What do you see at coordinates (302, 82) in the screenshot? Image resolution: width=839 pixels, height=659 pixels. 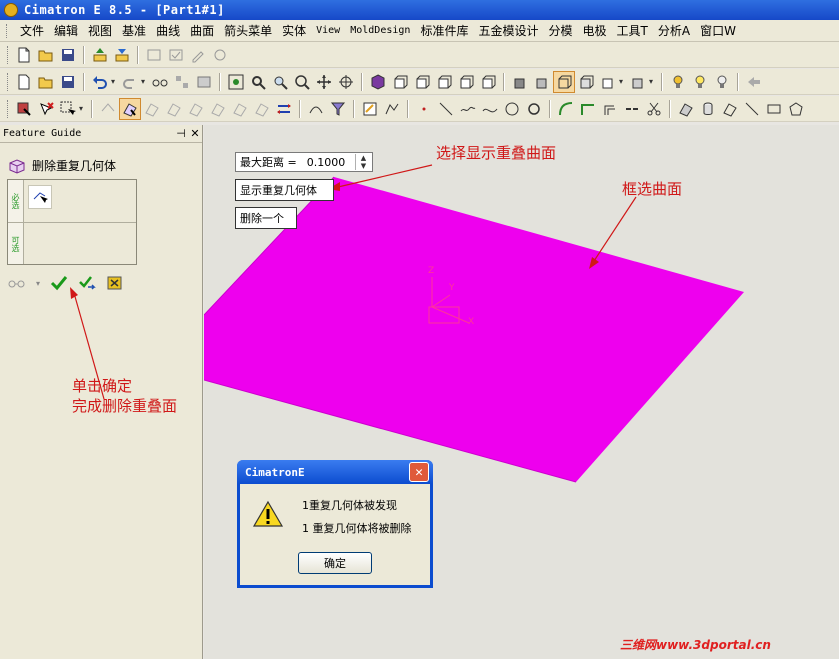 I see `zoom-icon` at bounding box center [302, 82].